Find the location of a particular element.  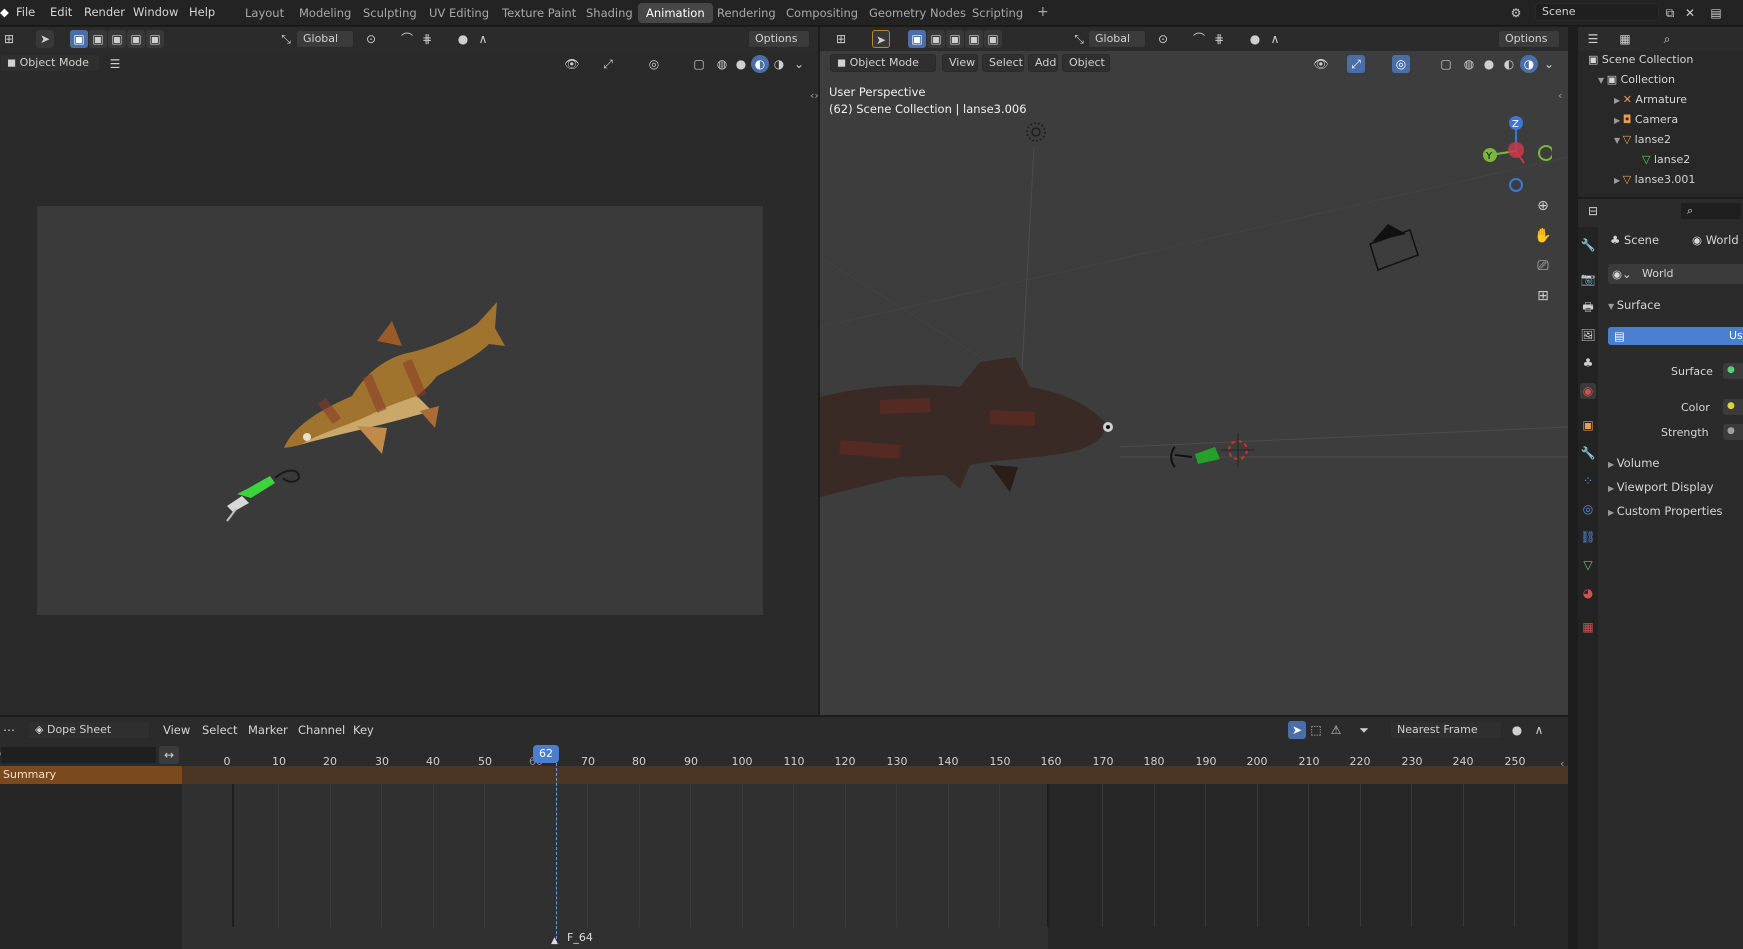

select-subtract-icon: ▣ is located at coordinates (117, 39).